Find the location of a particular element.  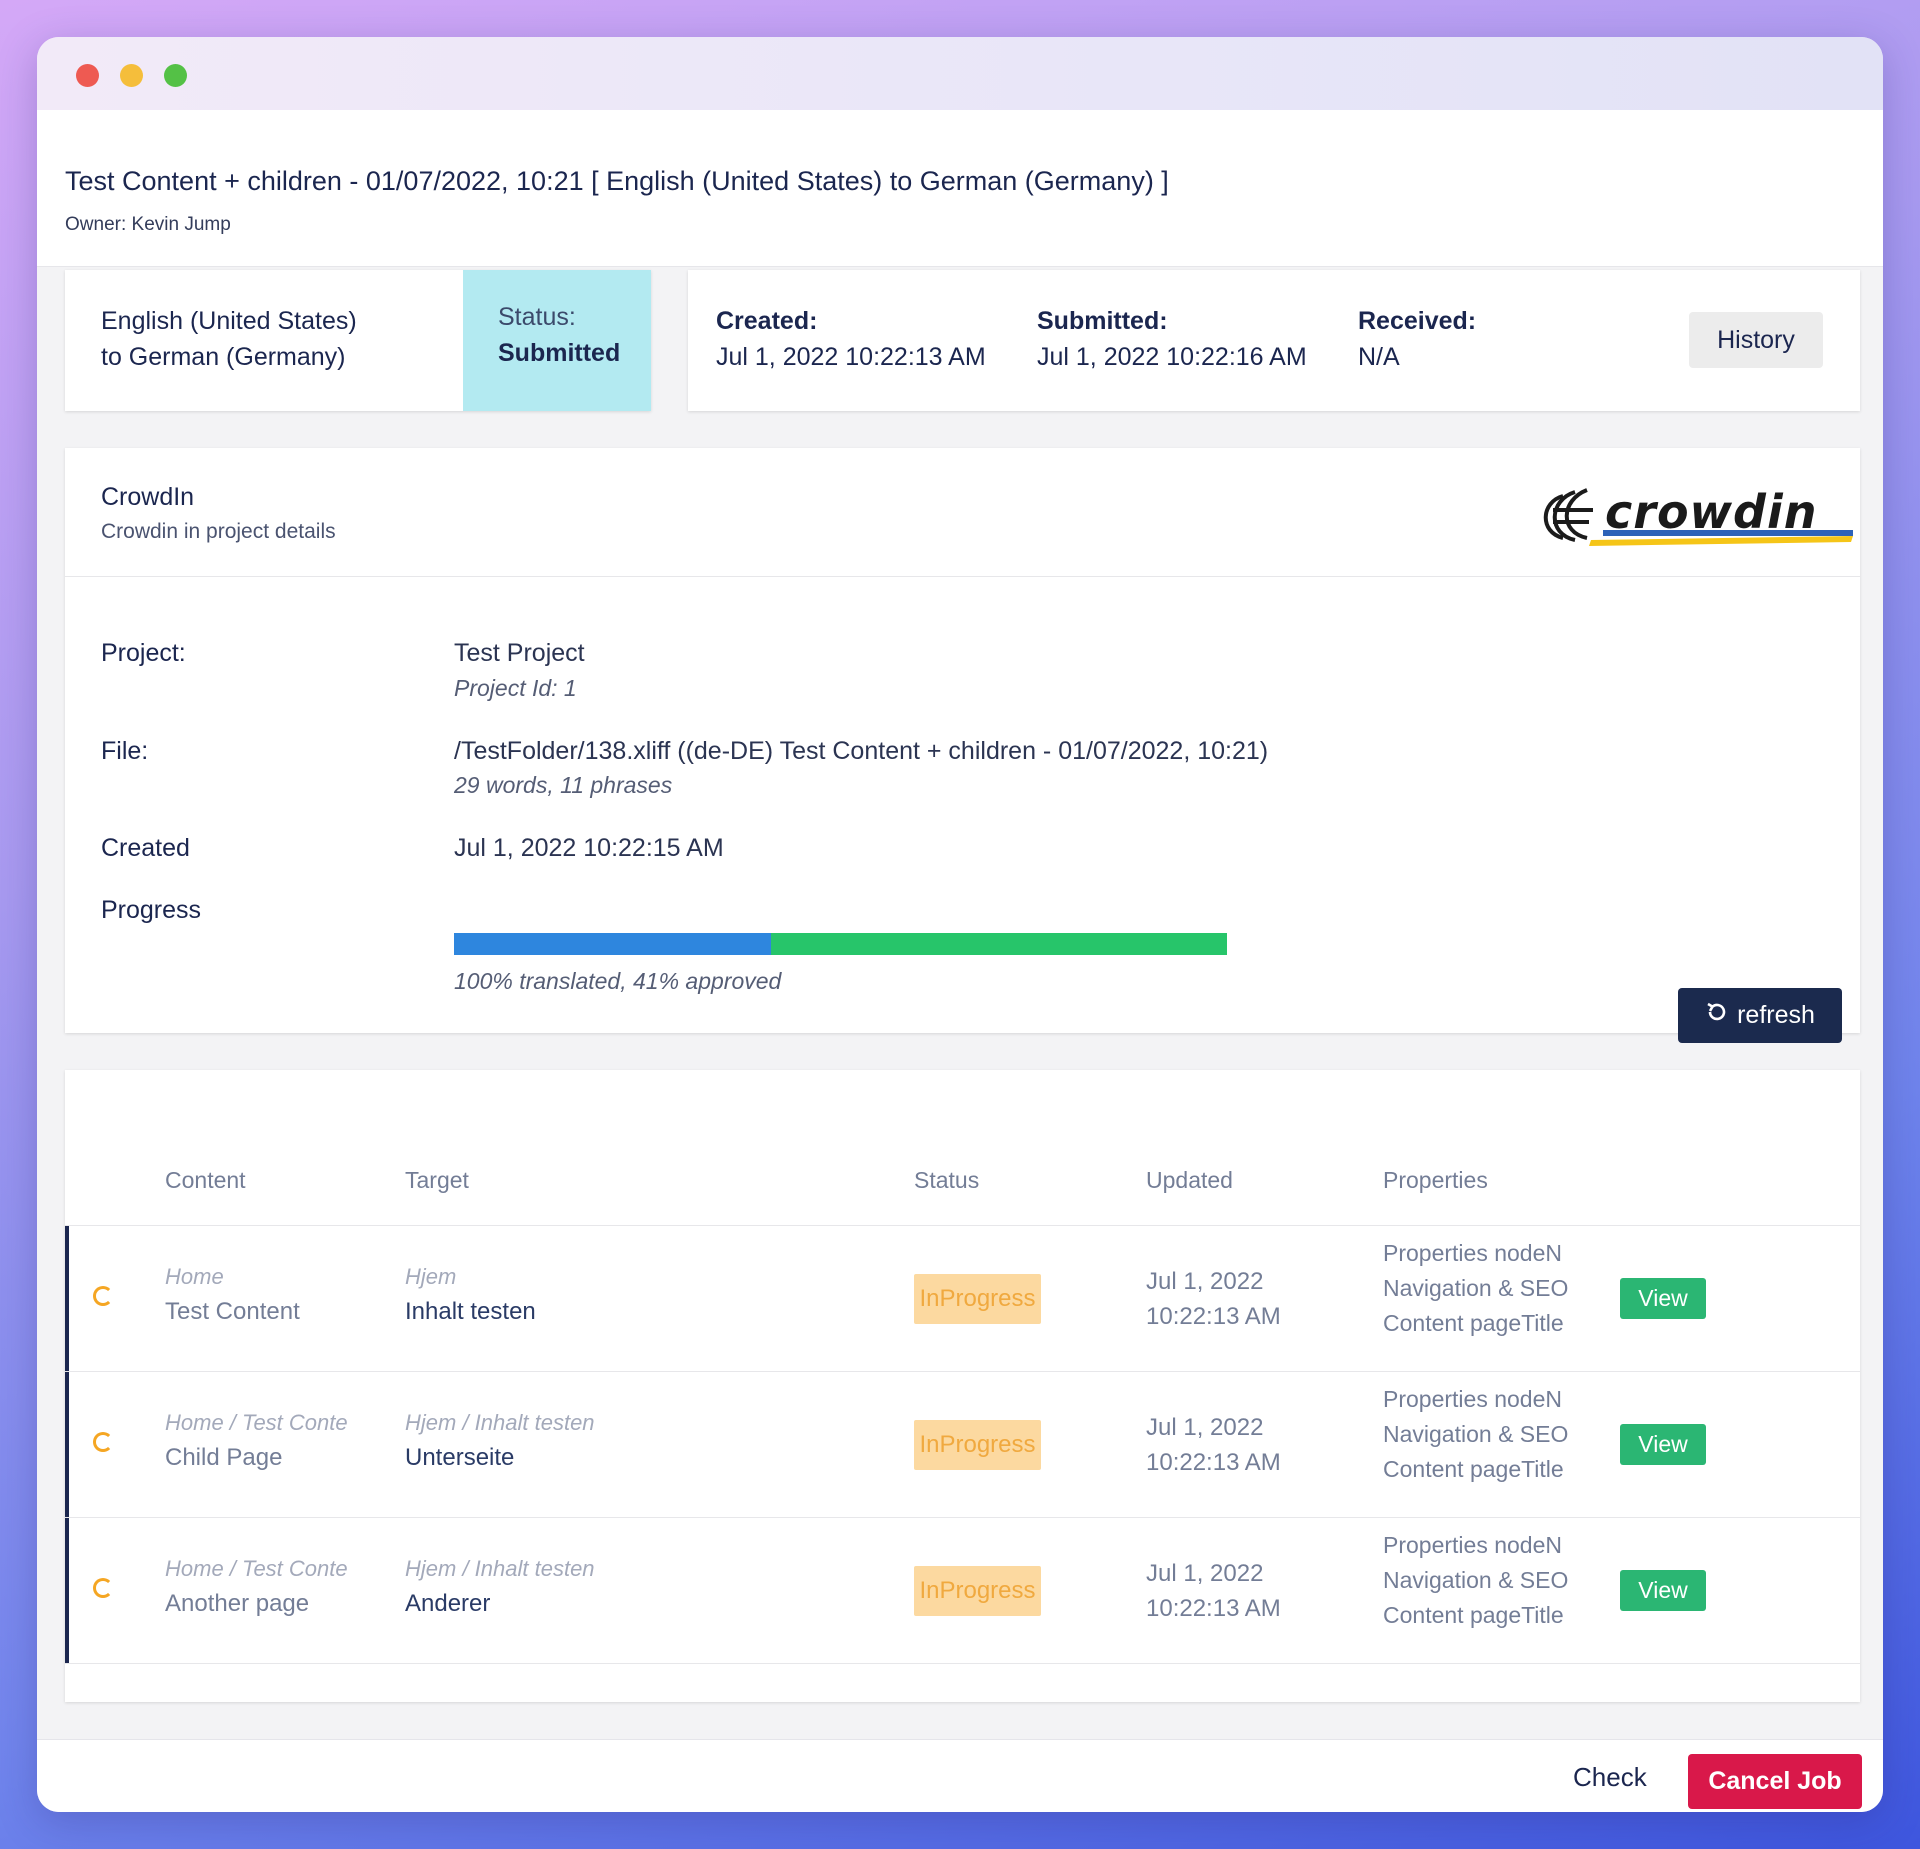

header-status: Status is located at coordinates (947, 1180).